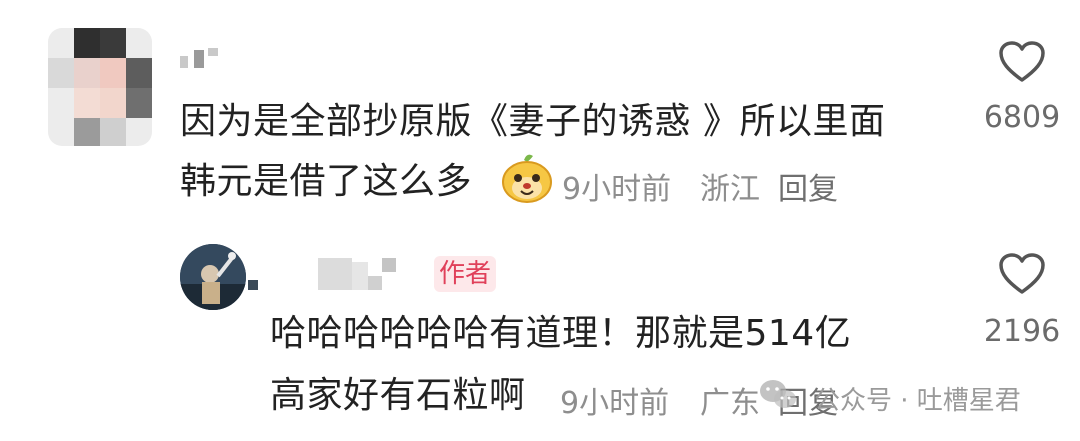 The image size is (1080, 441). I want to click on comment-text-line-1: 因为是全部抄原版《妻子的诱惑 》所以里面, so click(533, 121).